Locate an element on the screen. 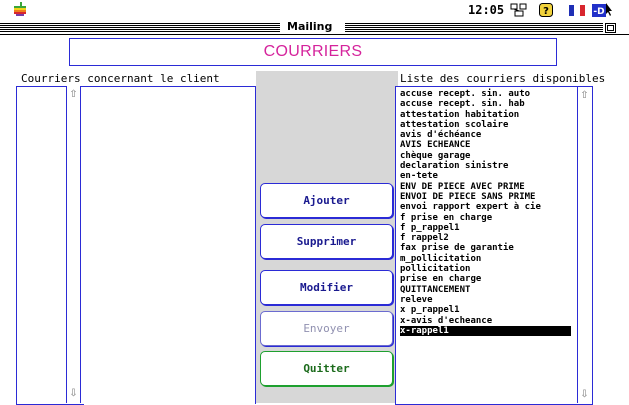  modifier-button: Modifier is located at coordinates (326, 287).